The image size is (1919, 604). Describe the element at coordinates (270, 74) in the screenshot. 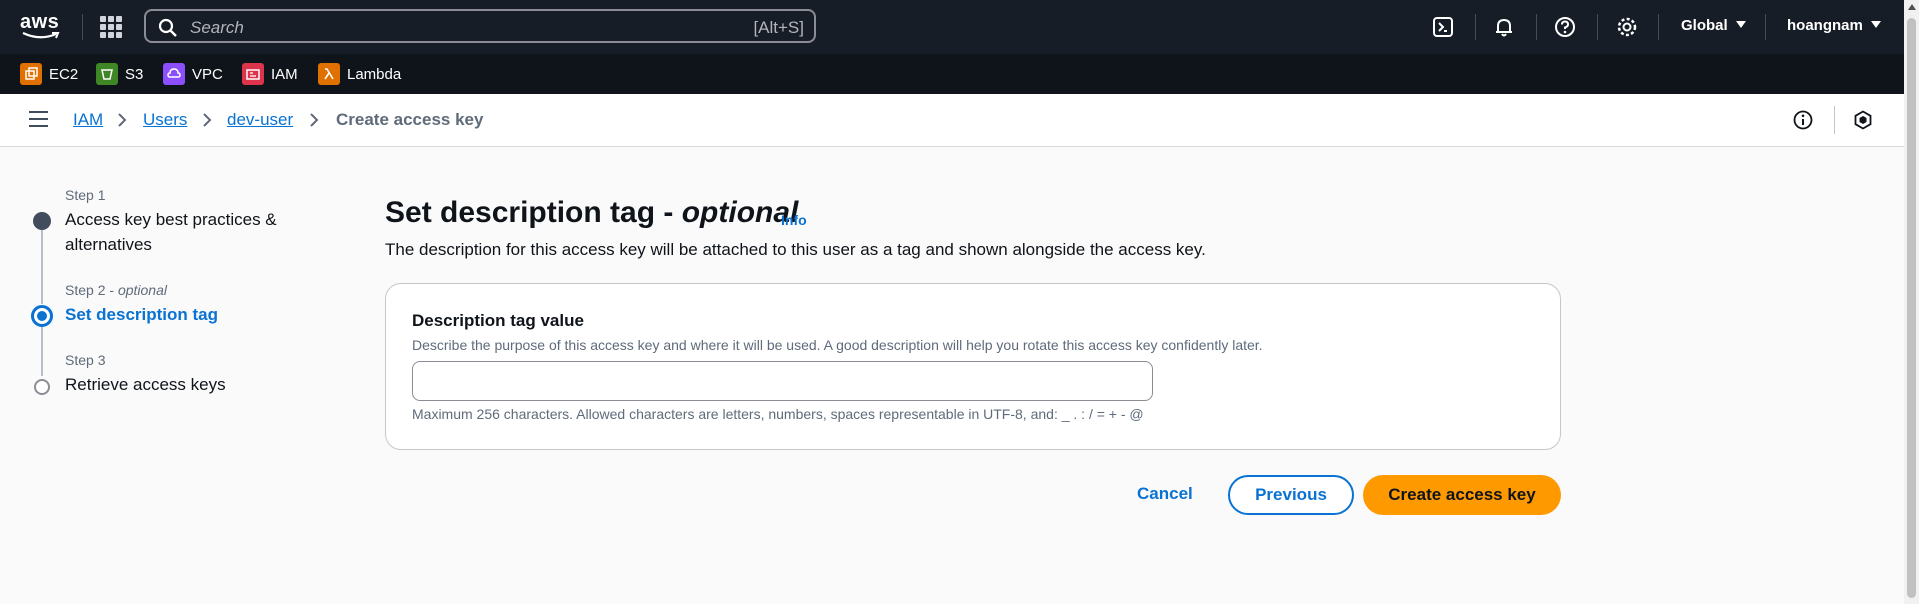

I see `favorite-iam: IAM` at that location.